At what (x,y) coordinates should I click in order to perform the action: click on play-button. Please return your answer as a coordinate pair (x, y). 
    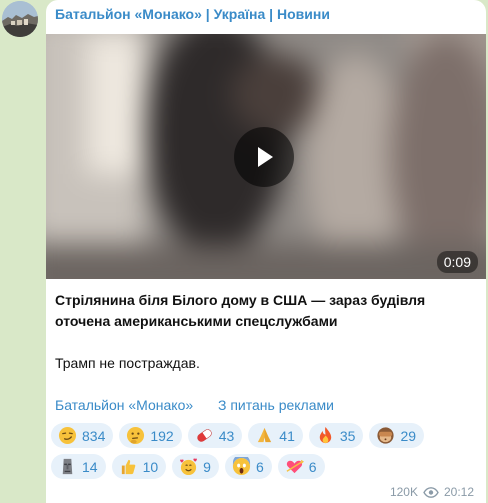
    Looking at the image, I should click on (264, 157).